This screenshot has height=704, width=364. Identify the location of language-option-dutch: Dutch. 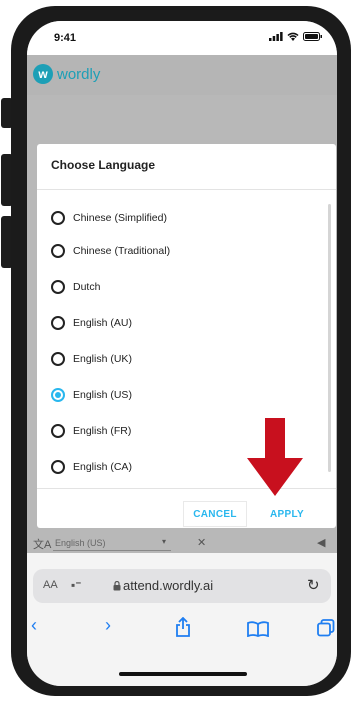
(75, 287).